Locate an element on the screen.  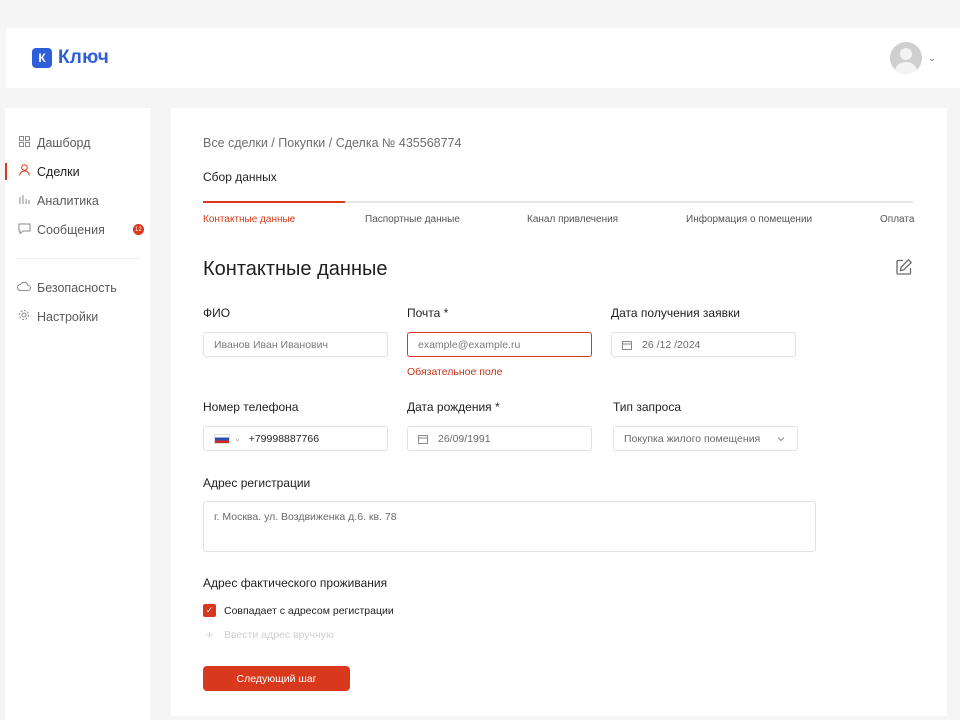
sidebar-item-label: Безопасность is located at coordinates (77, 287).